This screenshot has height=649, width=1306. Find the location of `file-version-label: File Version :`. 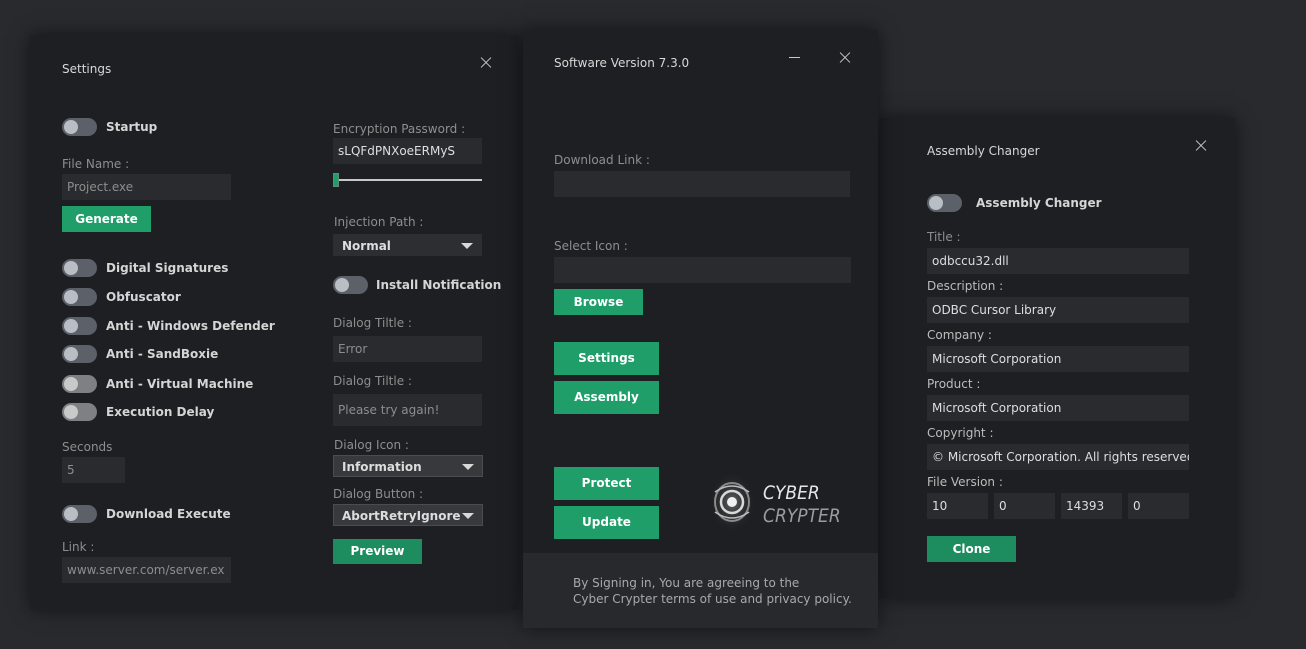

file-version-label: File Version : is located at coordinates (965, 482).